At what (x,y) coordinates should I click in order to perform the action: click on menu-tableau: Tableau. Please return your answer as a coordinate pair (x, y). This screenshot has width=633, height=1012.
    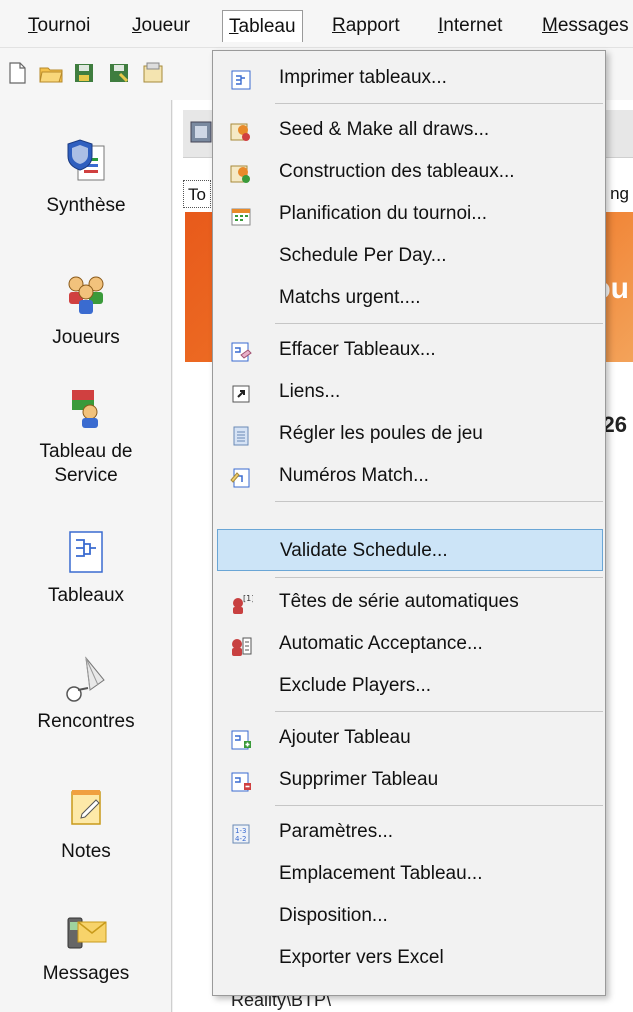
    Looking at the image, I should click on (262, 26).